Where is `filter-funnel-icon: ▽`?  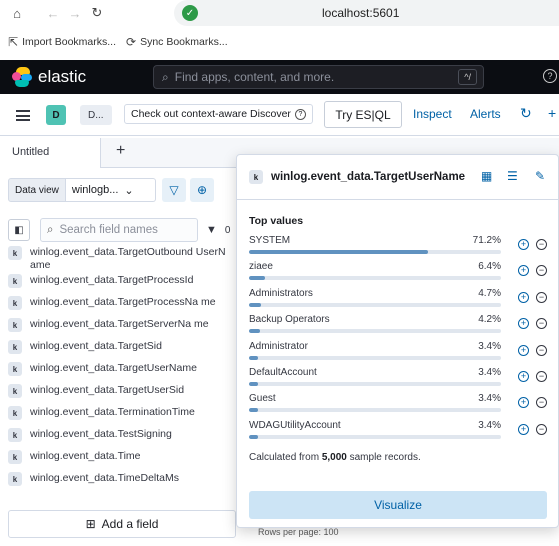 filter-funnel-icon: ▽ is located at coordinates (174, 190).